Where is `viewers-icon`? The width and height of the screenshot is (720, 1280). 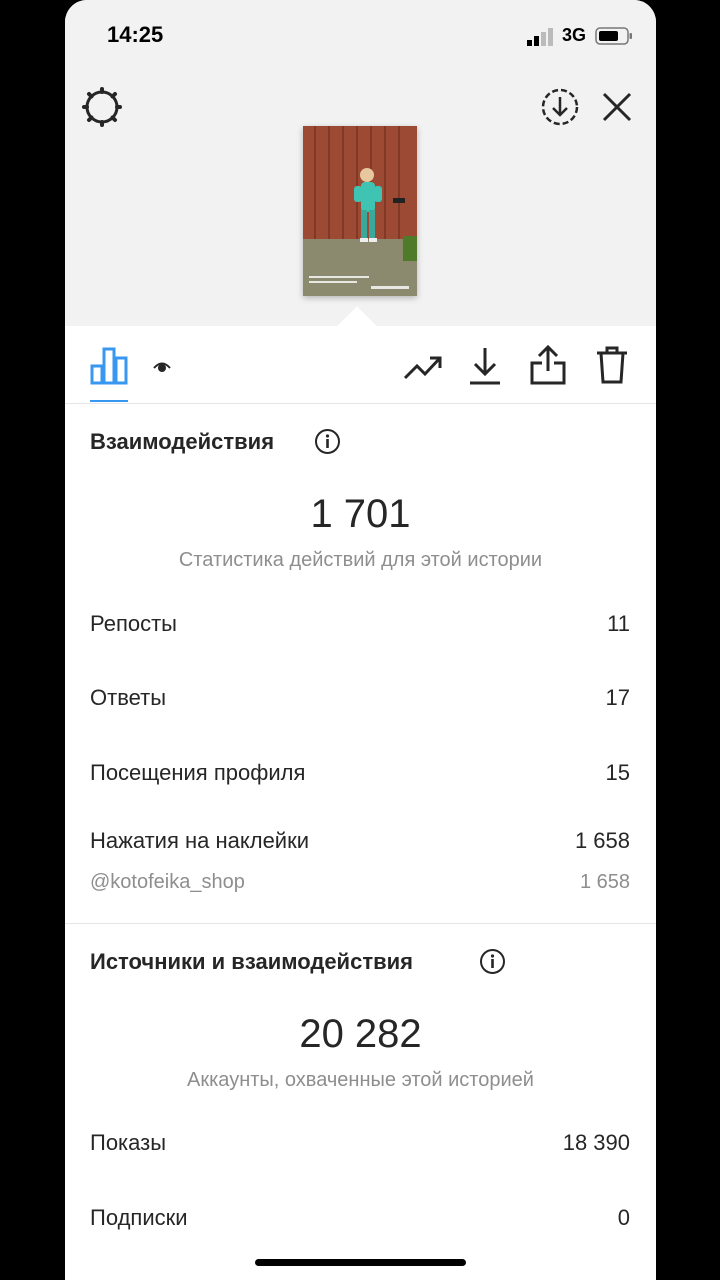
viewers-icon is located at coordinates (162, 367).